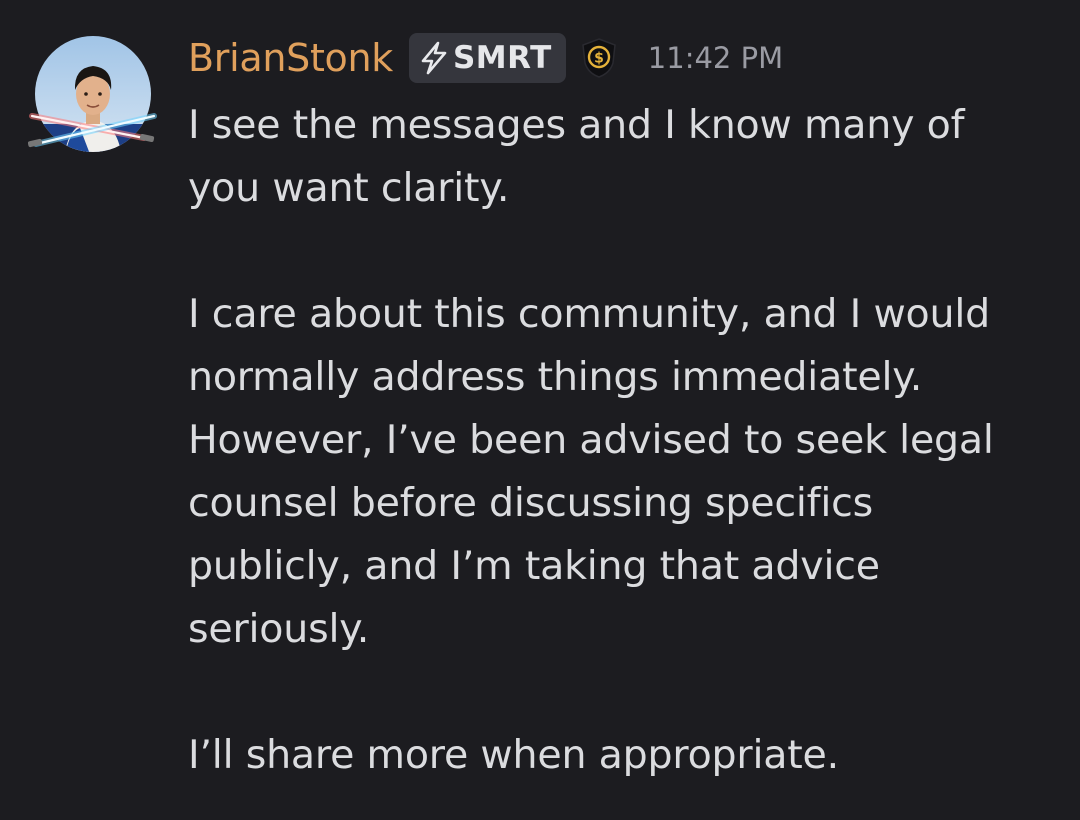  Describe the element at coordinates (434, 58) in the screenshot. I see `lightning-bolt-icon` at that location.